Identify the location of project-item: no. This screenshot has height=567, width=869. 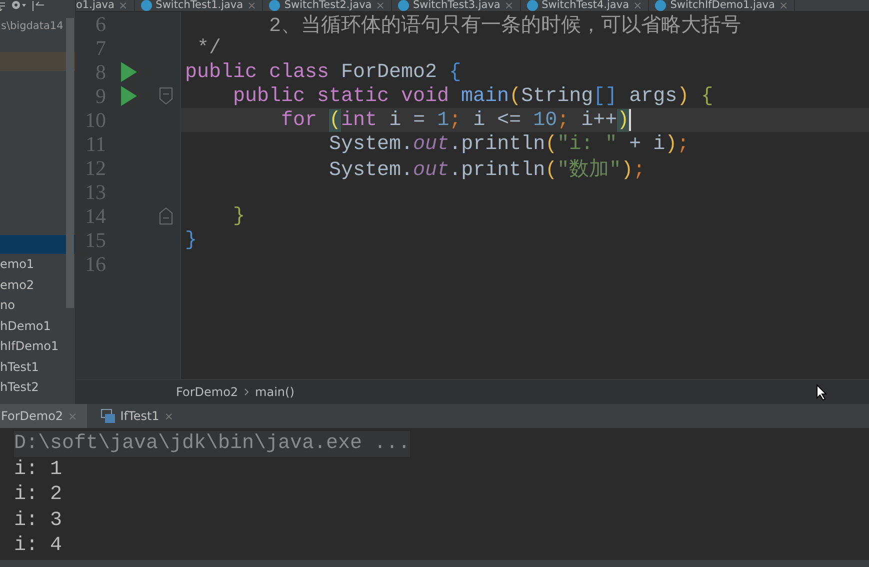
(37, 305).